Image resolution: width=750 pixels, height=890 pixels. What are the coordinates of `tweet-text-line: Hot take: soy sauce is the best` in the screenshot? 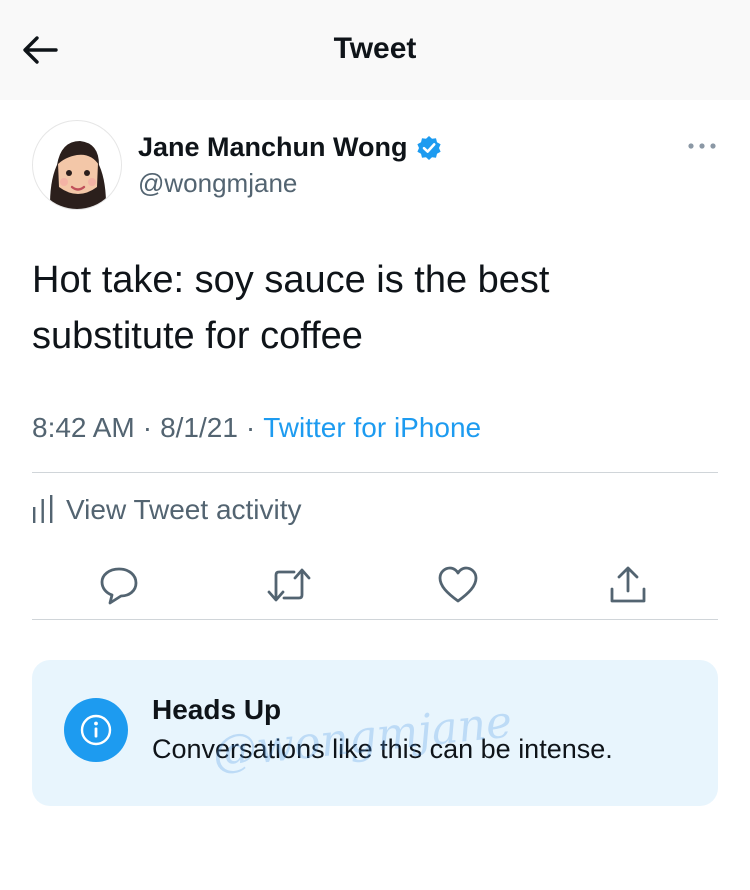 It's located at (291, 280).